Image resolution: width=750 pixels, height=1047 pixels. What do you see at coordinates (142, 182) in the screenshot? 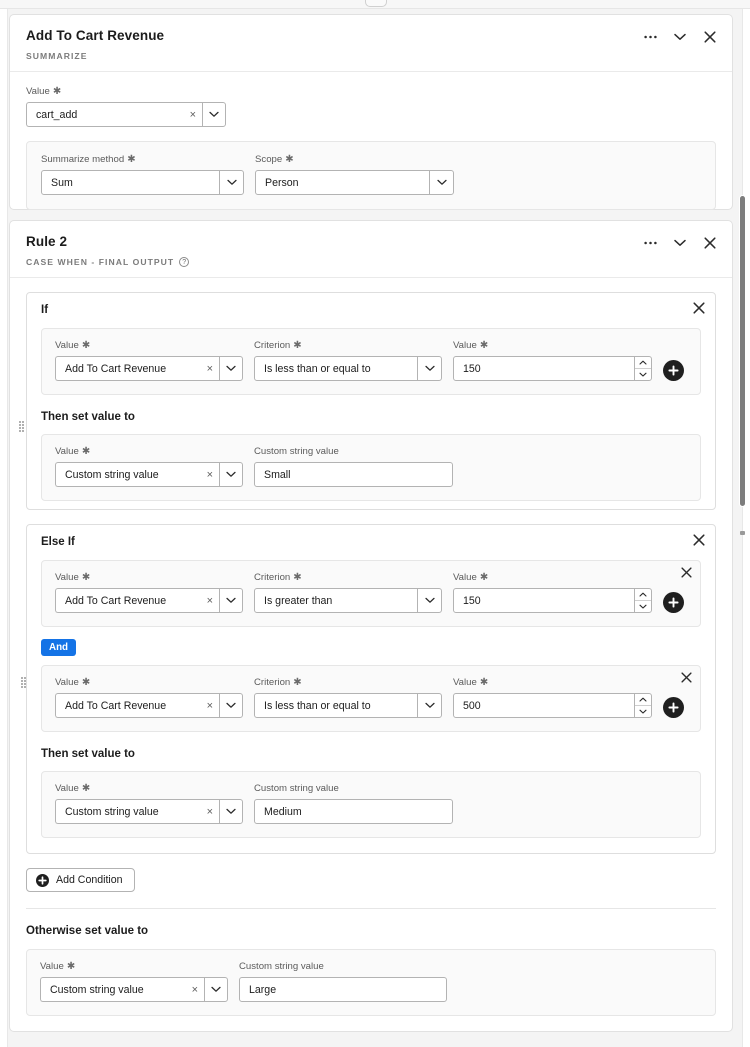
I see `summarize-method-select: Sum` at bounding box center [142, 182].